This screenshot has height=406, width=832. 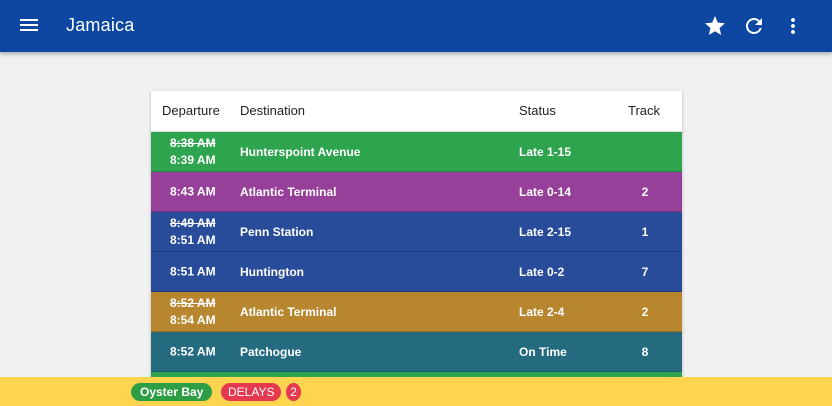 I want to click on header-departure: Departure, so click(x=191, y=110).